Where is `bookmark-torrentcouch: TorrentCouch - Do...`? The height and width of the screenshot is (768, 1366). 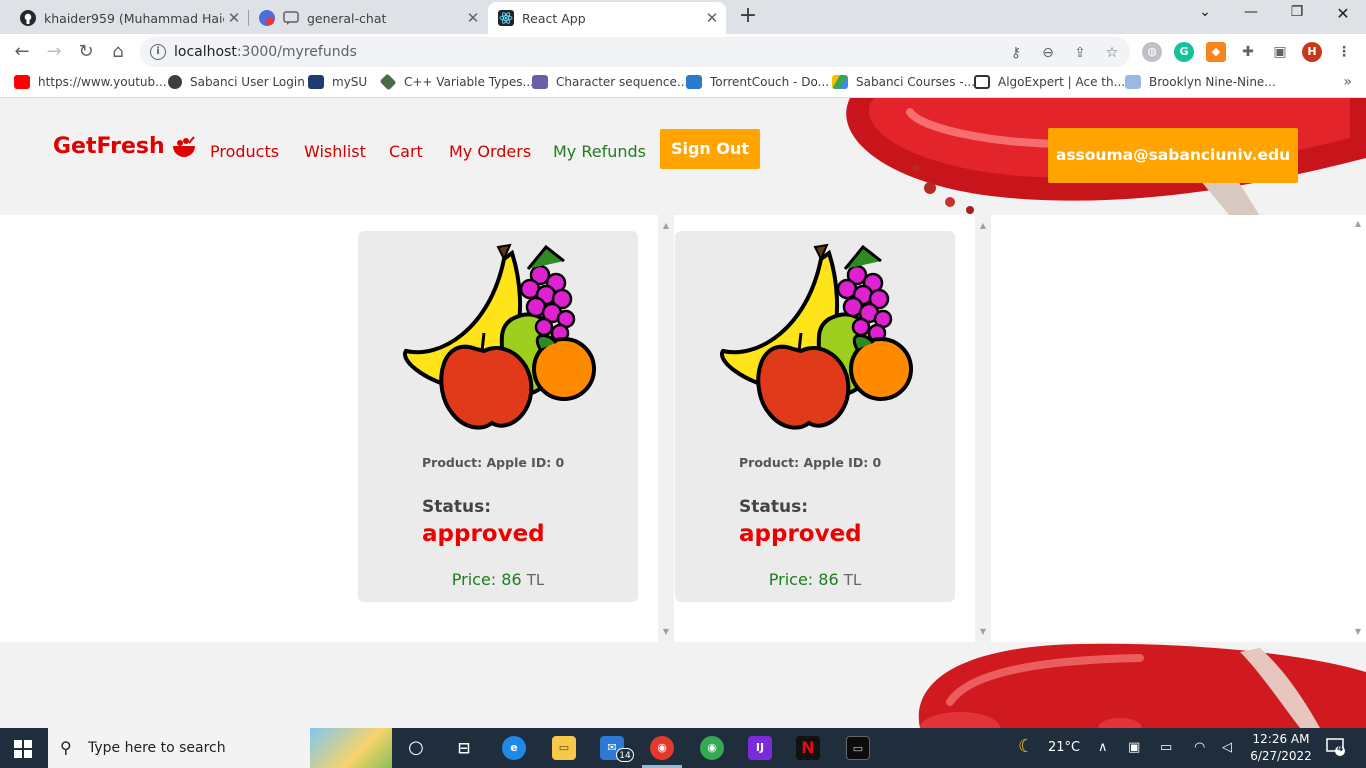 bookmark-torrentcouch: TorrentCouch - Do... is located at coordinates (757, 82).